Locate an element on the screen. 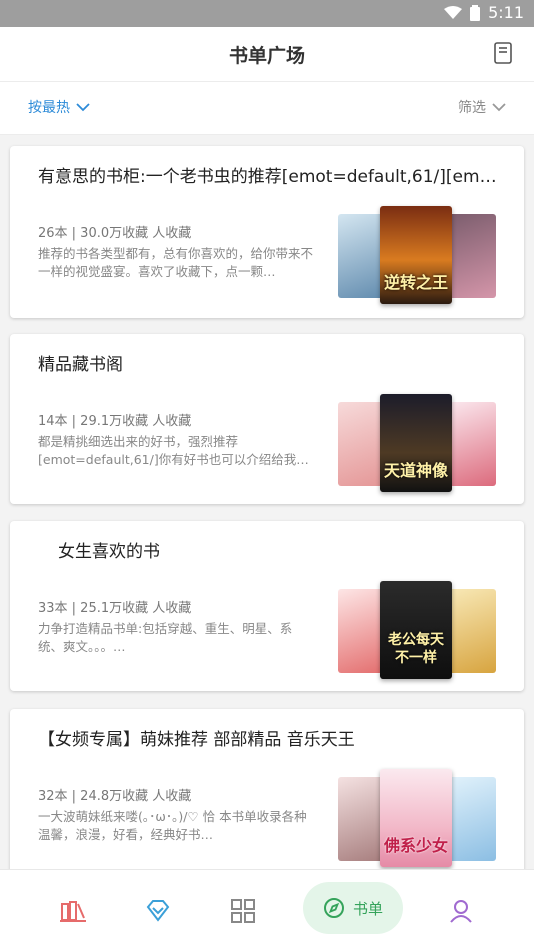 The image size is (534, 950). grid-icon is located at coordinates (243, 911).